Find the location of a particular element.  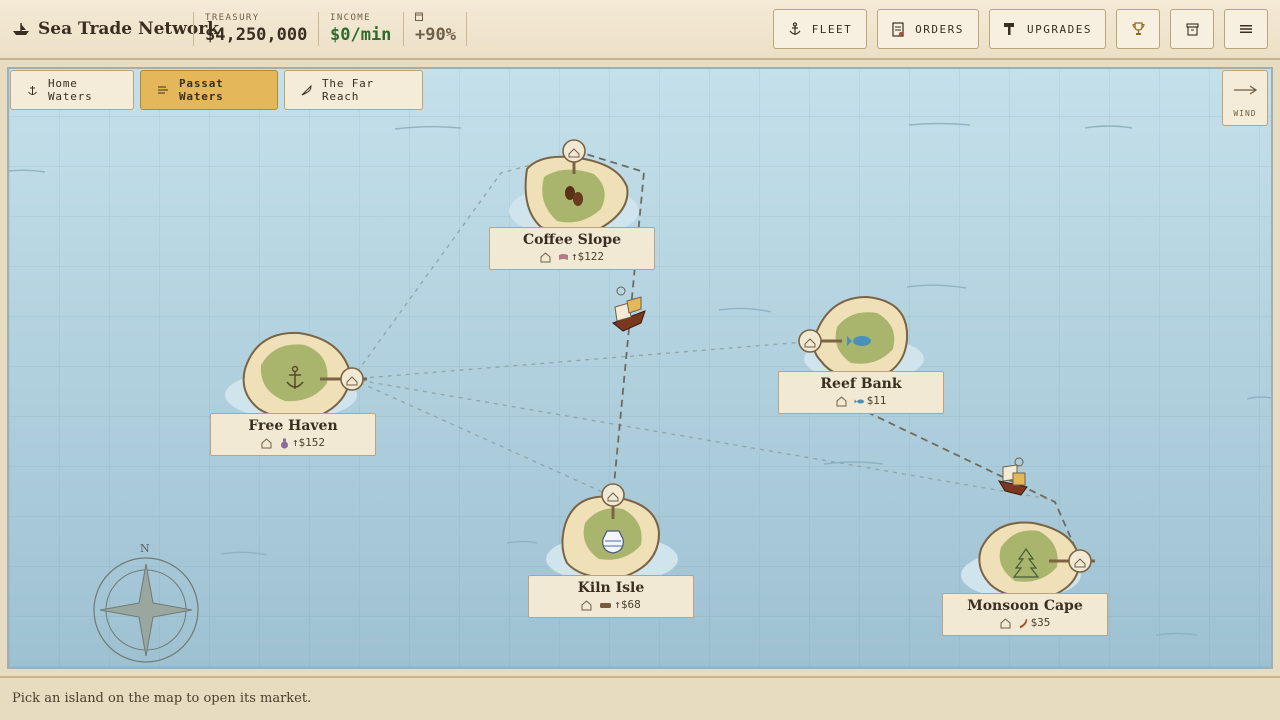

island-cargo: $11 is located at coordinates (870, 401).